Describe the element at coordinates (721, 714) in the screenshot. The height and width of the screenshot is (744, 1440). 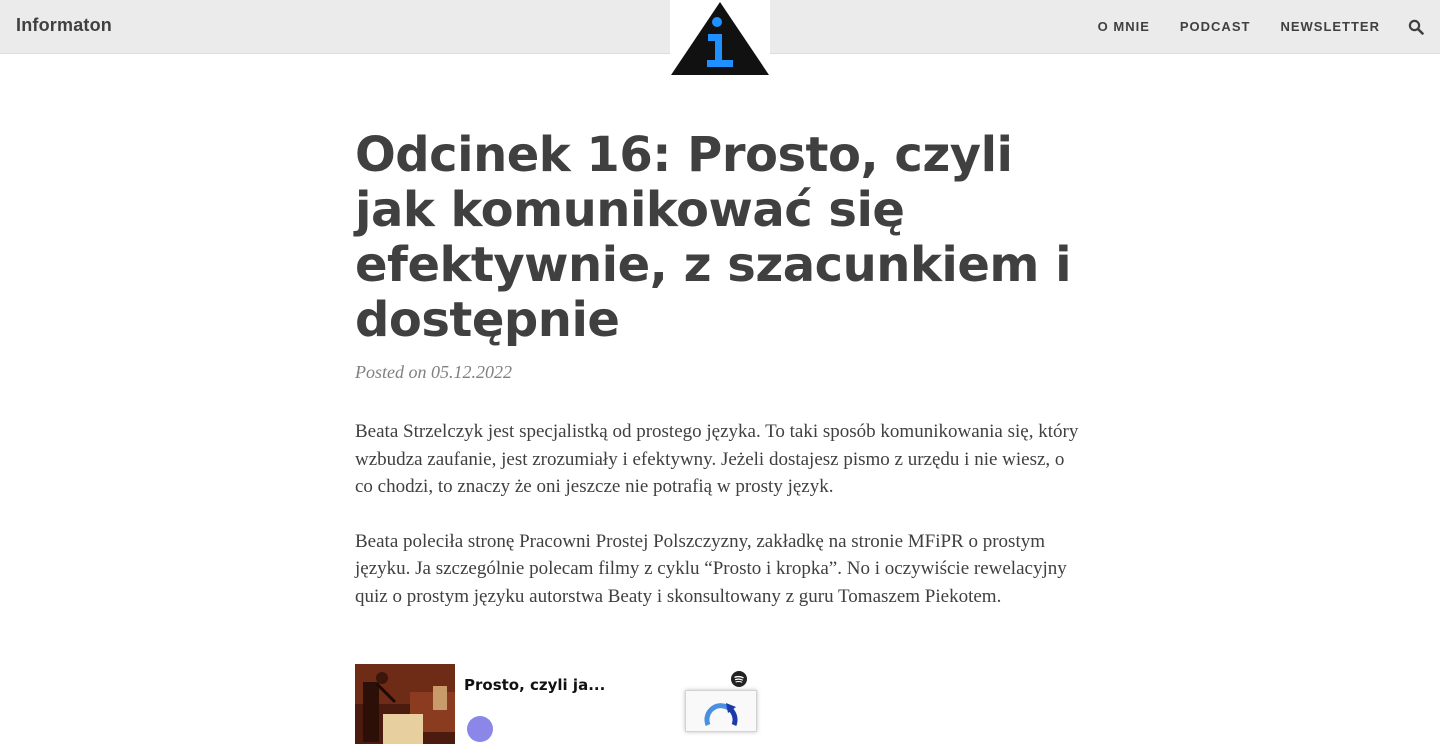
I see `recaptcha-icon` at that location.